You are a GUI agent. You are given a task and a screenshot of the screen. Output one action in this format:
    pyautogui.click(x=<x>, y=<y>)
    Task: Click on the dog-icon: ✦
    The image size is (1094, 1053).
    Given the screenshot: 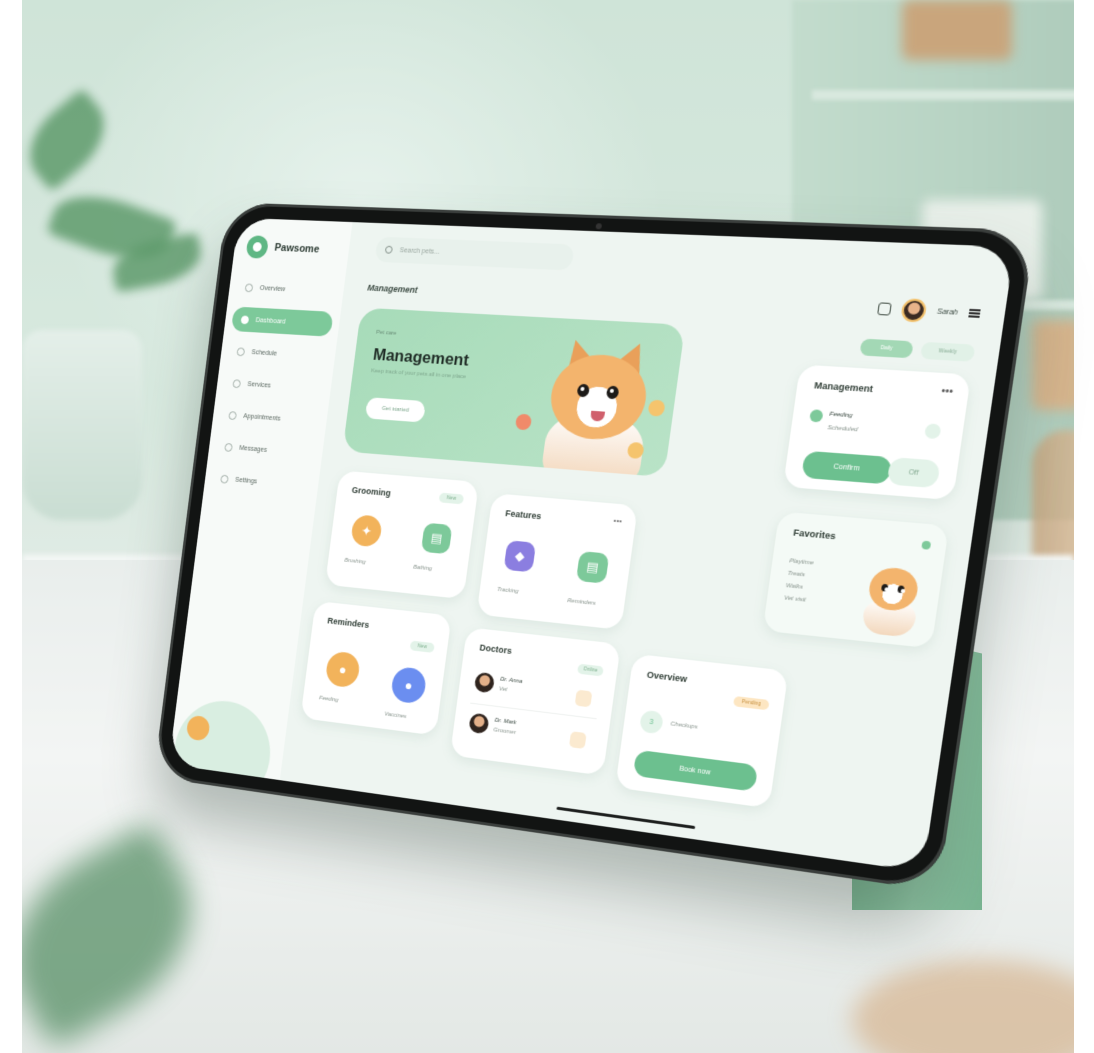 What is the action you would take?
    pyautogui.click(x=366, y=530)
    